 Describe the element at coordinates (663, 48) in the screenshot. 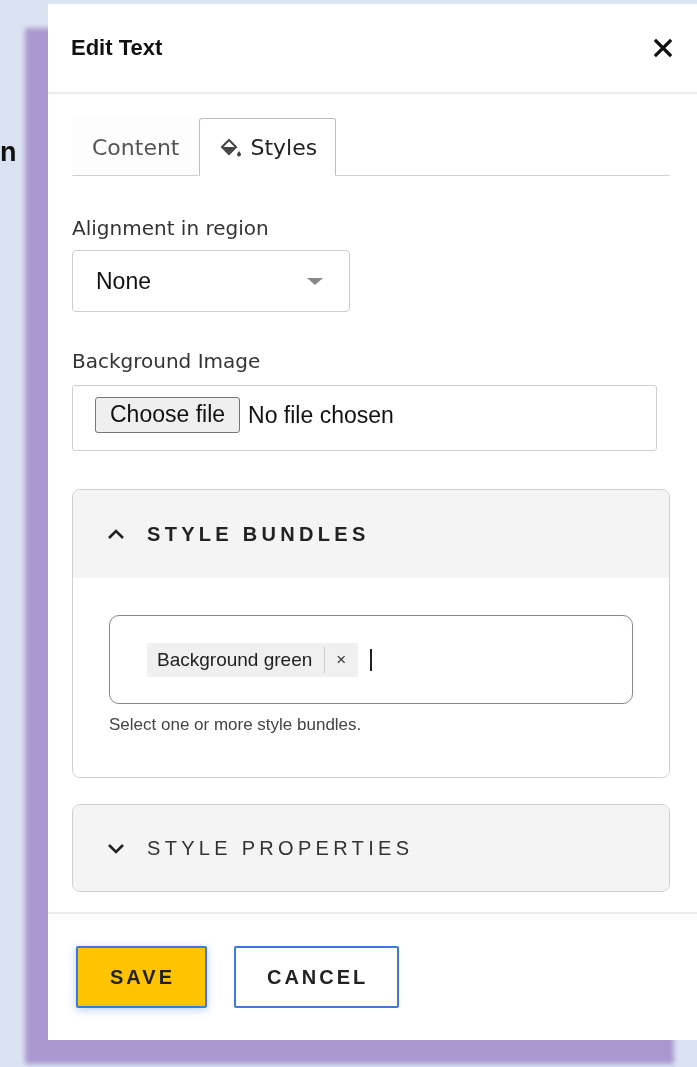

I see `close-icon` at that location.